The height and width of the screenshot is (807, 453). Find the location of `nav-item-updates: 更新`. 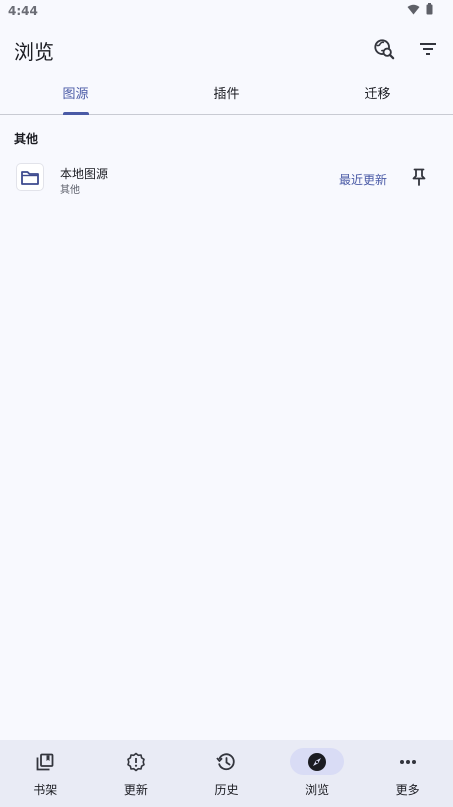

nav-item-updates: 更新 is located at coordinates (136, 773).